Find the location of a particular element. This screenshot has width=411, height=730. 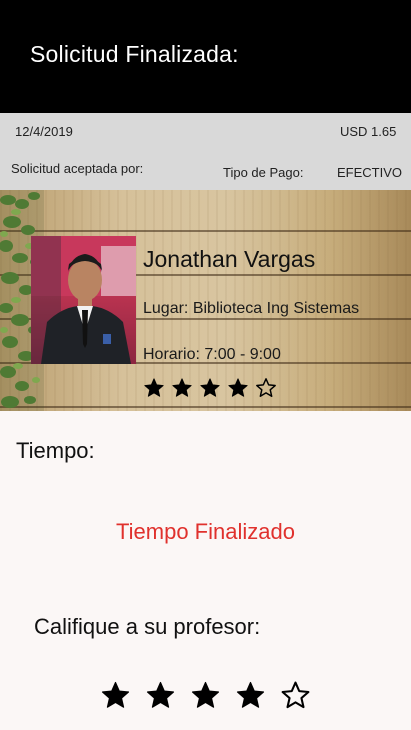

accepted-by-label: Solicitud aceptada por: is located at coordinates (77, 168).